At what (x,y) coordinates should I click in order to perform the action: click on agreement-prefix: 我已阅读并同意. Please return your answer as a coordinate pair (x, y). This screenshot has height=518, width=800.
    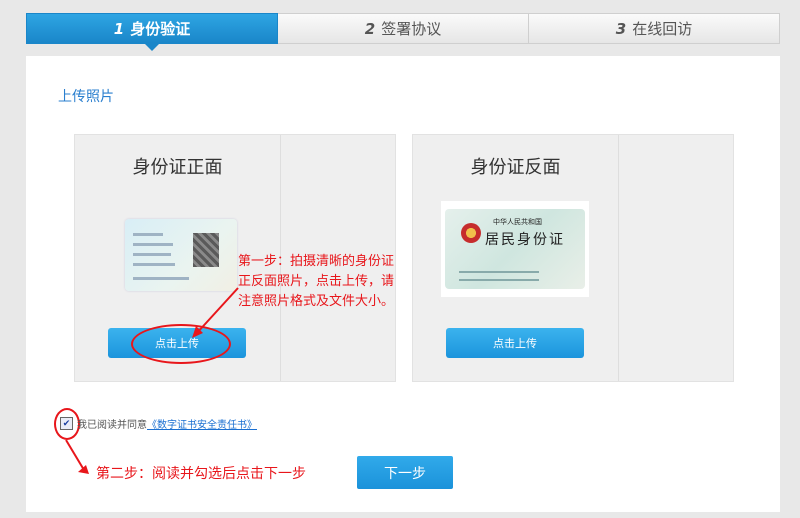
    Looking at the image, I should click on (112, 425).